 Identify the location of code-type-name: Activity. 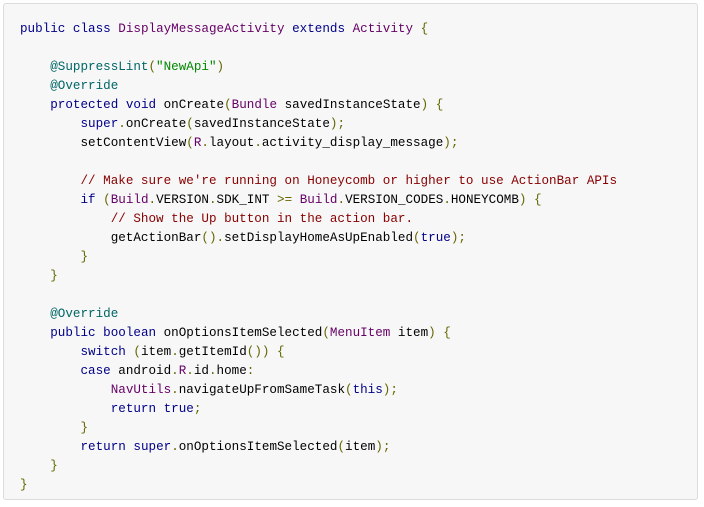
(383, 29).